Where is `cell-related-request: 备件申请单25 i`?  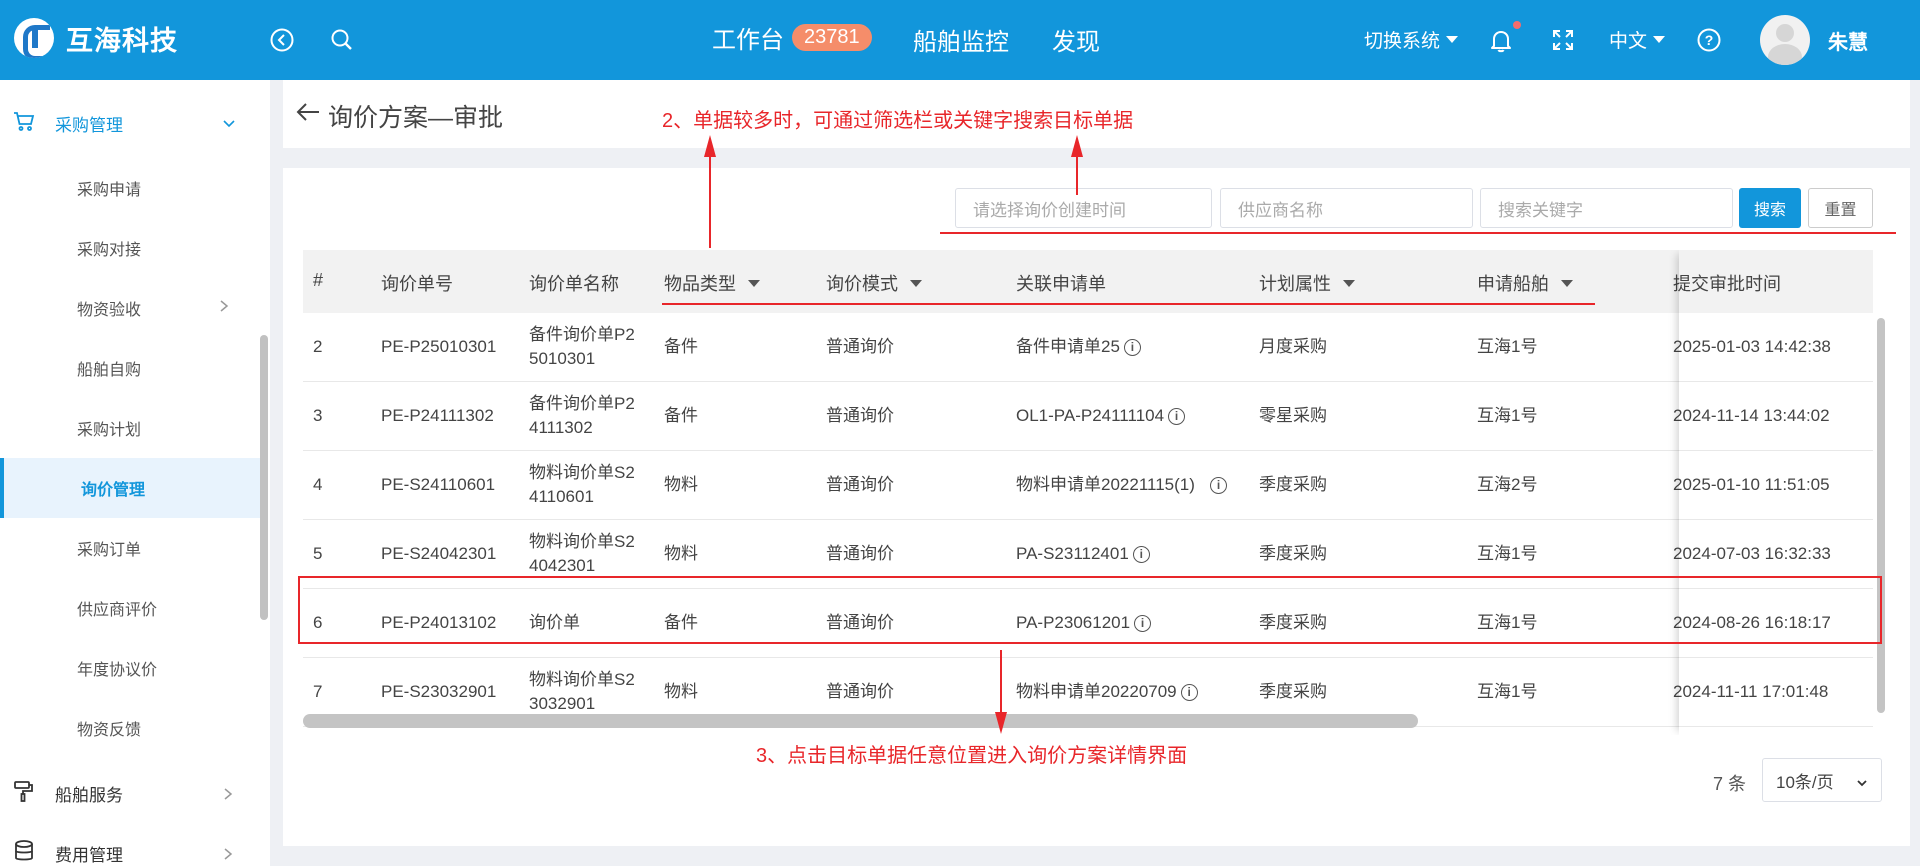 cell-related-request: 备件申请单25 i is located at coordinates (1078, 347).